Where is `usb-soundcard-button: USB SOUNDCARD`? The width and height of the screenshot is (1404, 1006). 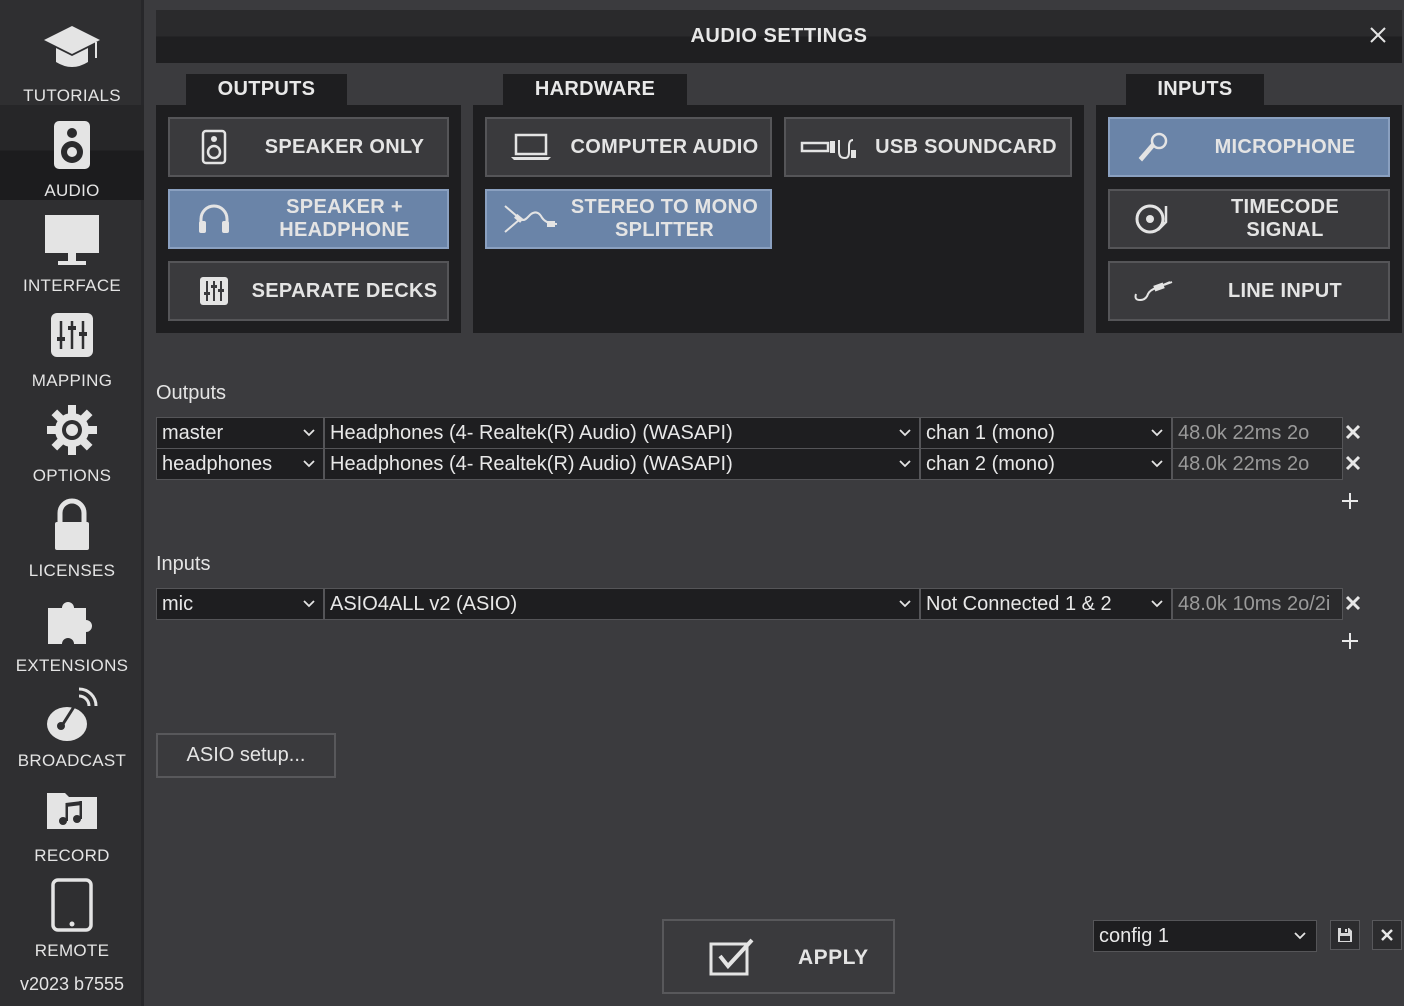
usb-soundcard-button: USB SOUNDCARD is located at coordinates (928, 147).